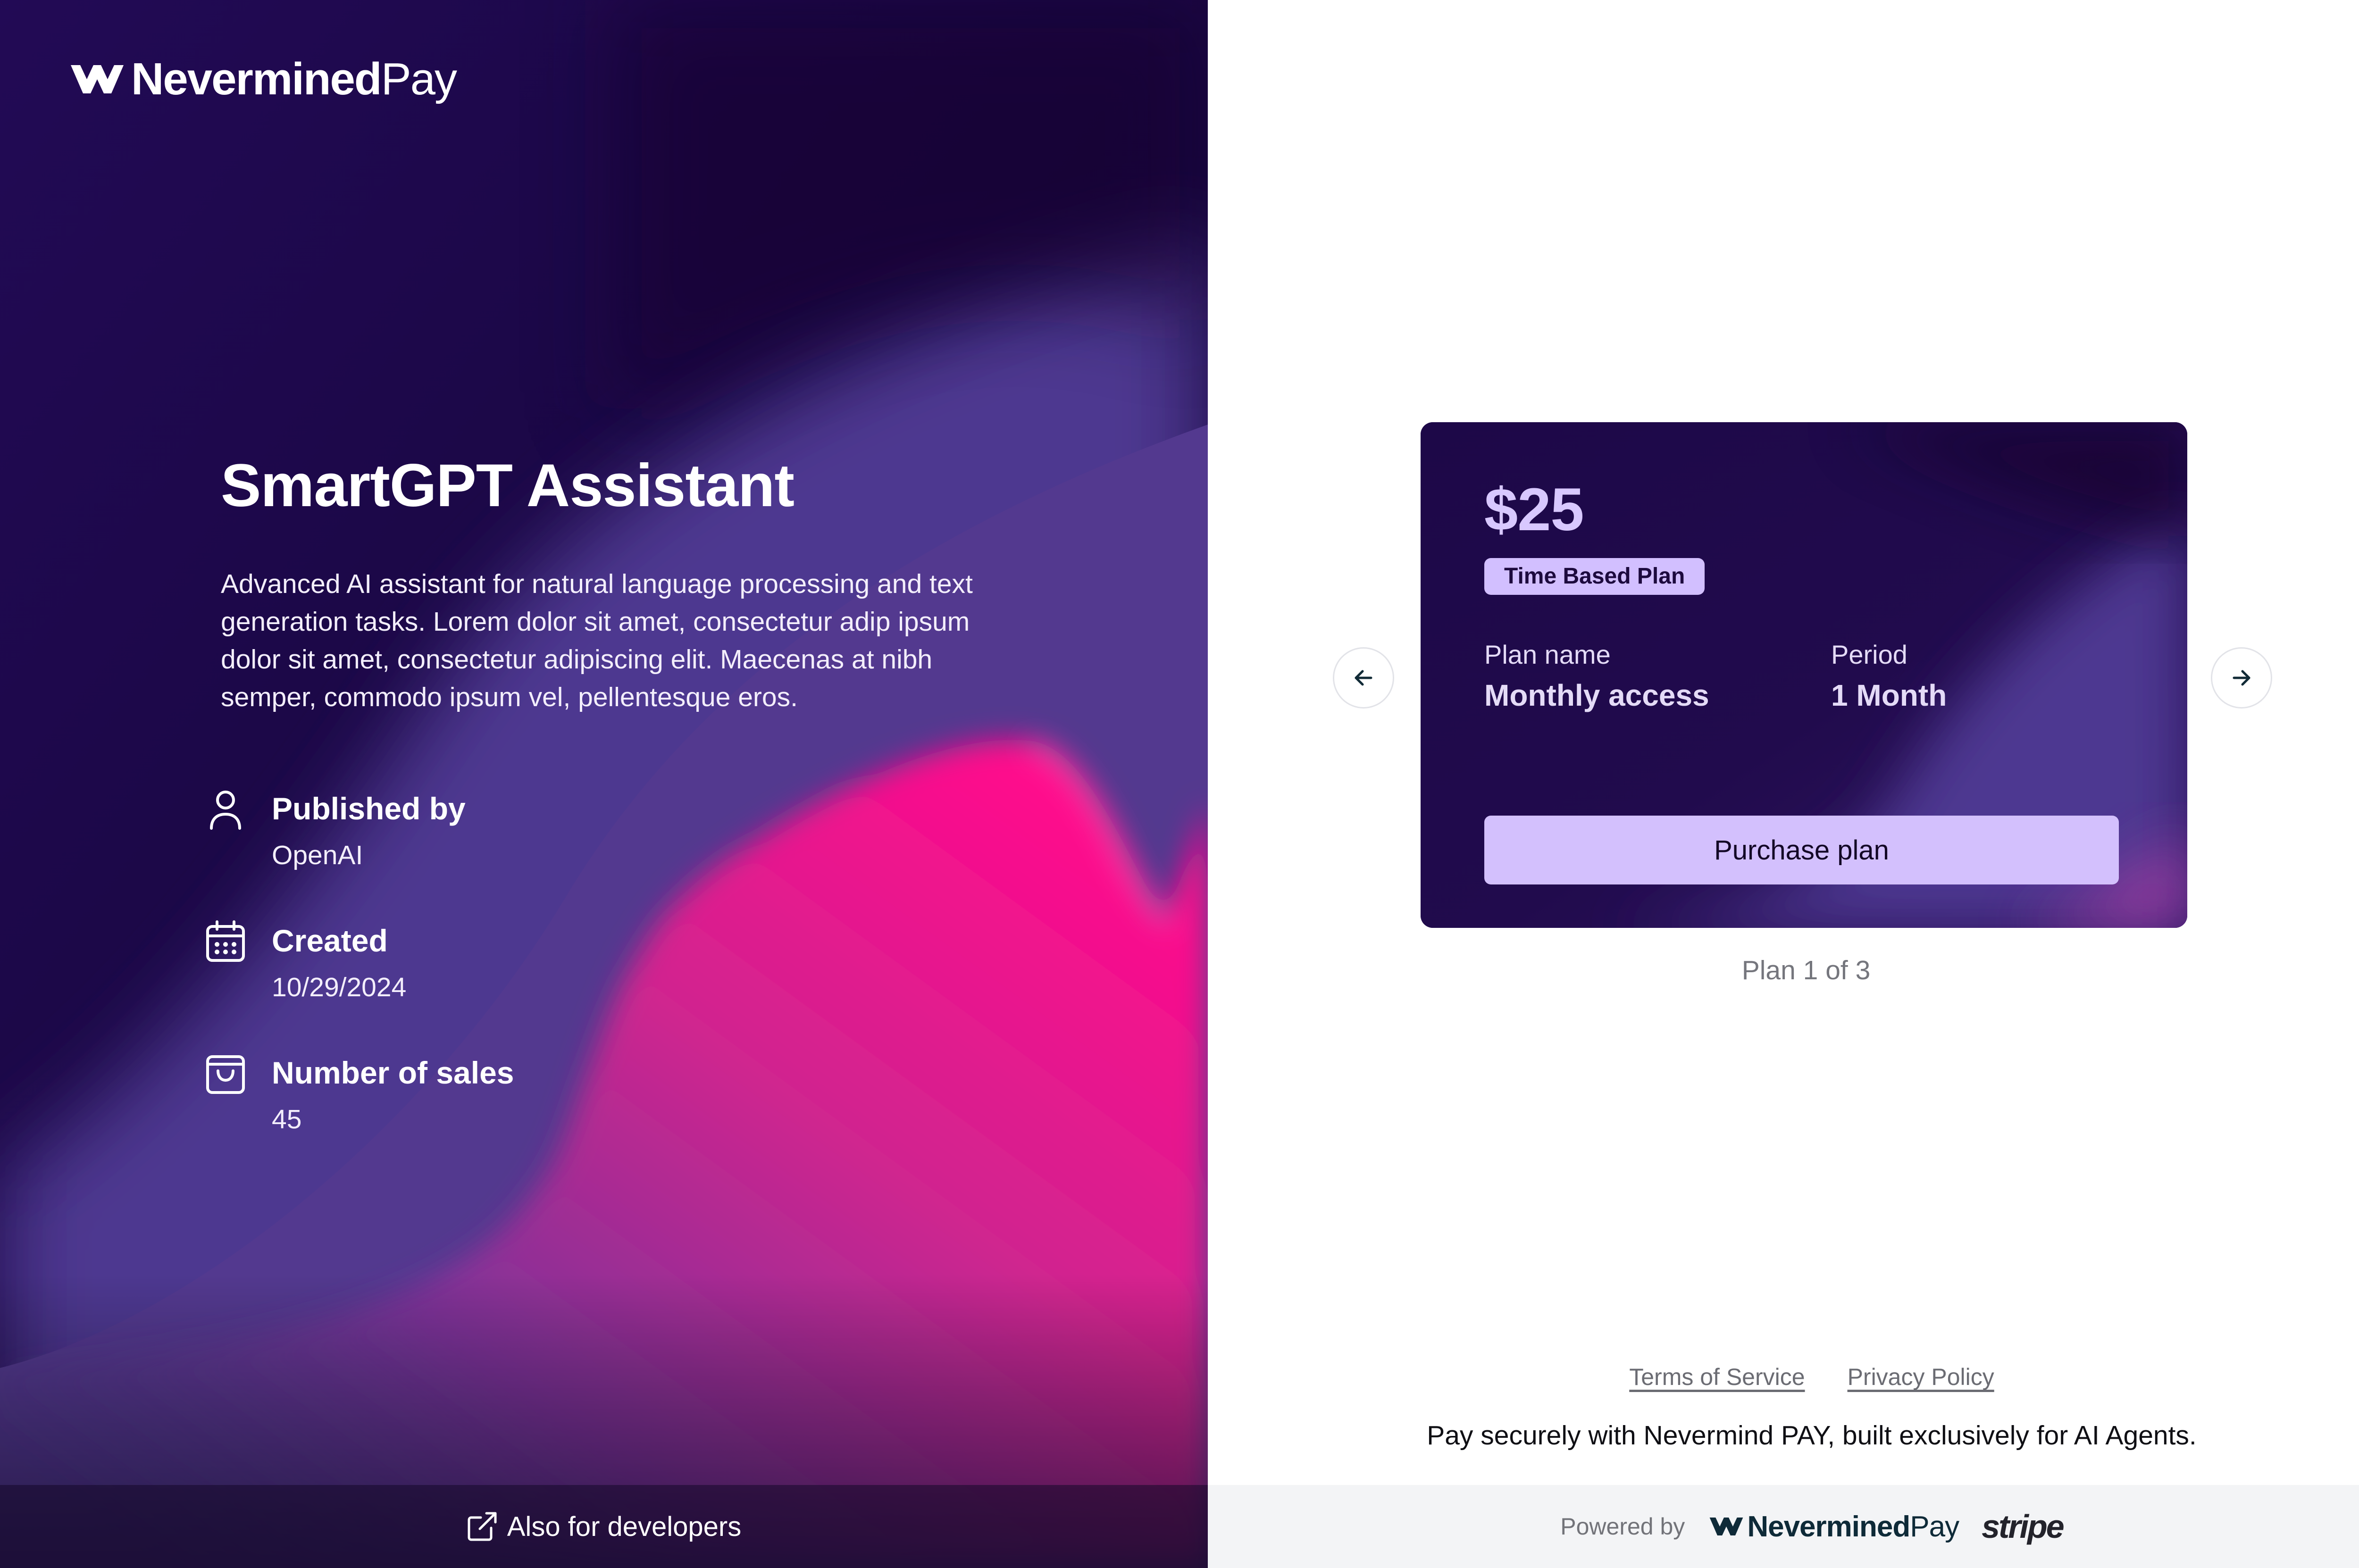 Image resolution: width=2359 pixels, height=1568 pixels. What do you see at coordinates (1622, 1526) in the screenshot?
I see `powered-by-label: Powered by` at bounding box center [1622, 1526].